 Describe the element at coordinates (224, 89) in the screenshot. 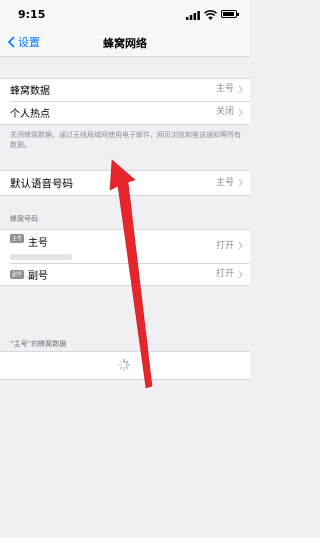

I see `cellular-data-value: 主号` at that location.